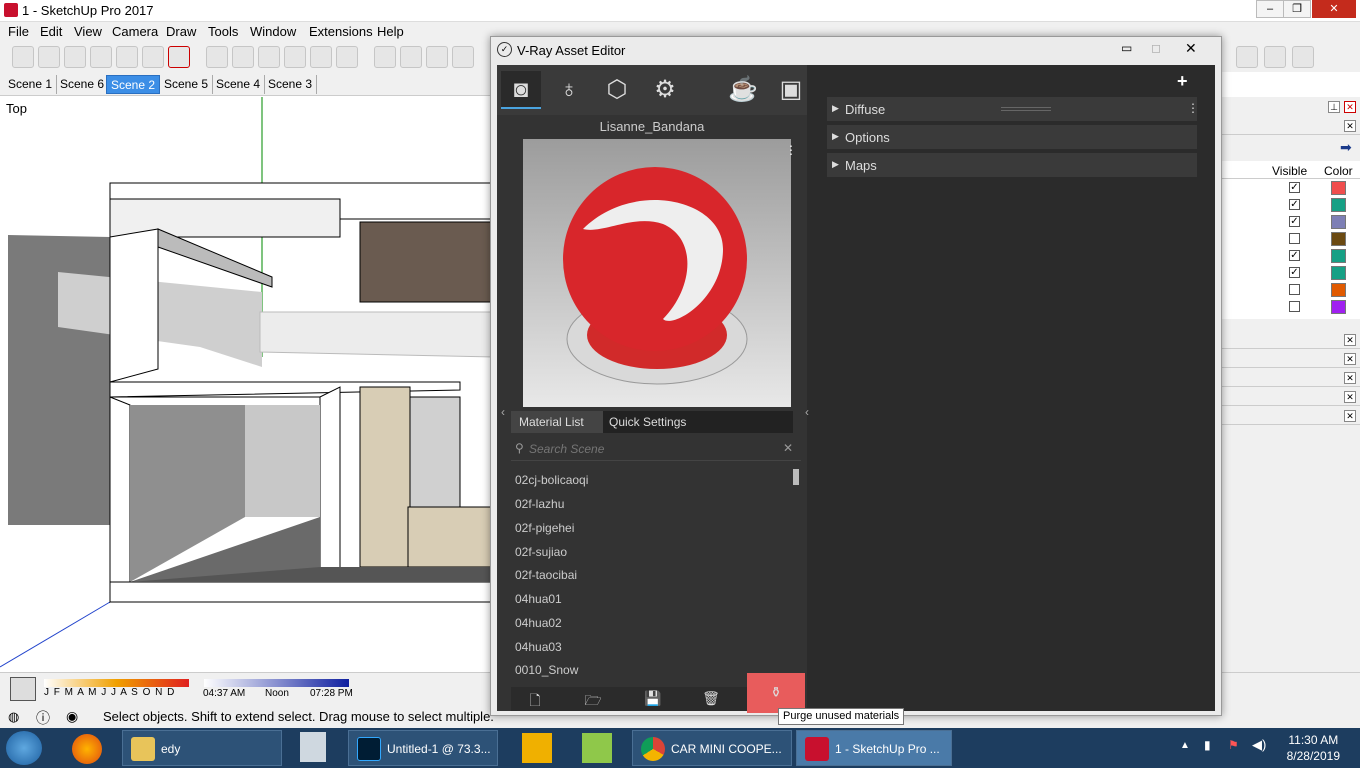 Image resolution: width=1360 pixels, height=768 pixels. I want to click on tab-quick-settings: Quick Settings, so click(647, 422).